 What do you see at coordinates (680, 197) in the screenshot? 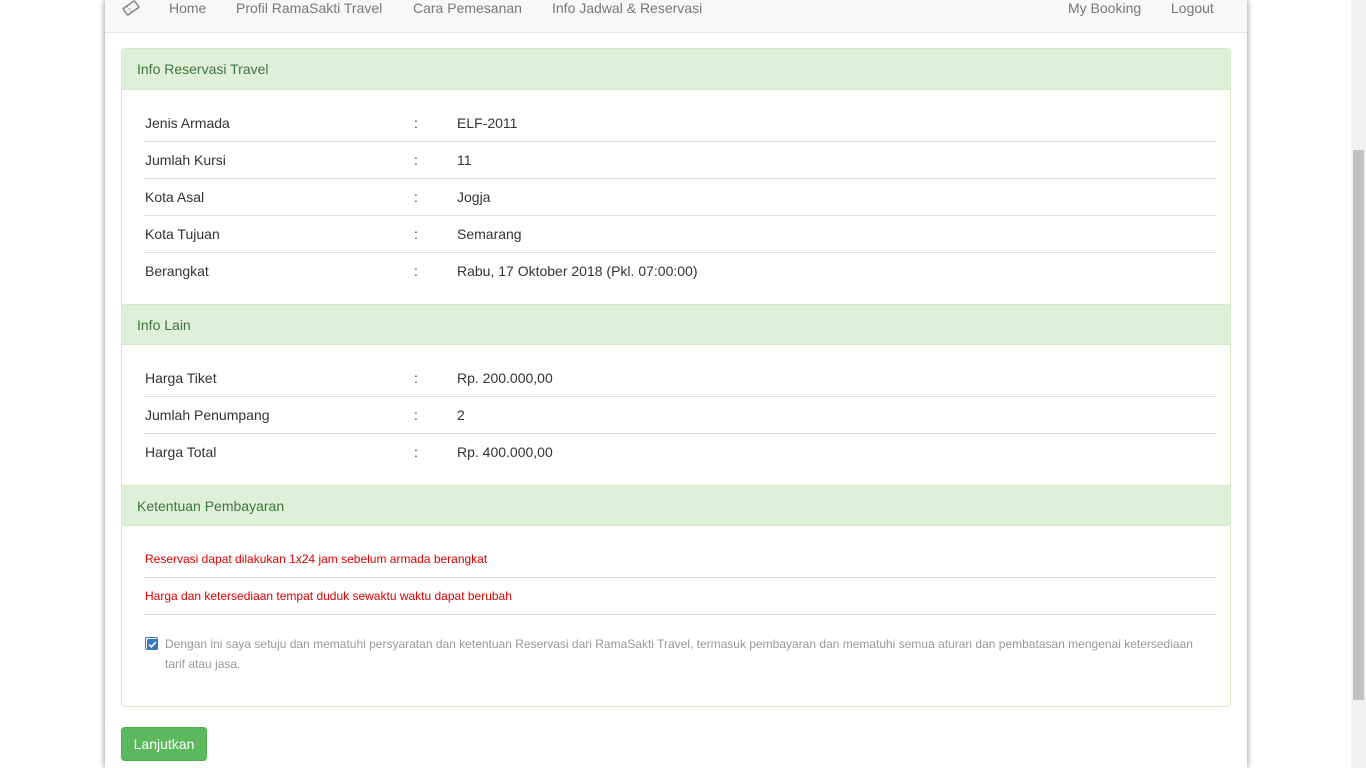
I see `row-kota-asal: Kota Asal : Jogja` at bounding box center [680, 197].